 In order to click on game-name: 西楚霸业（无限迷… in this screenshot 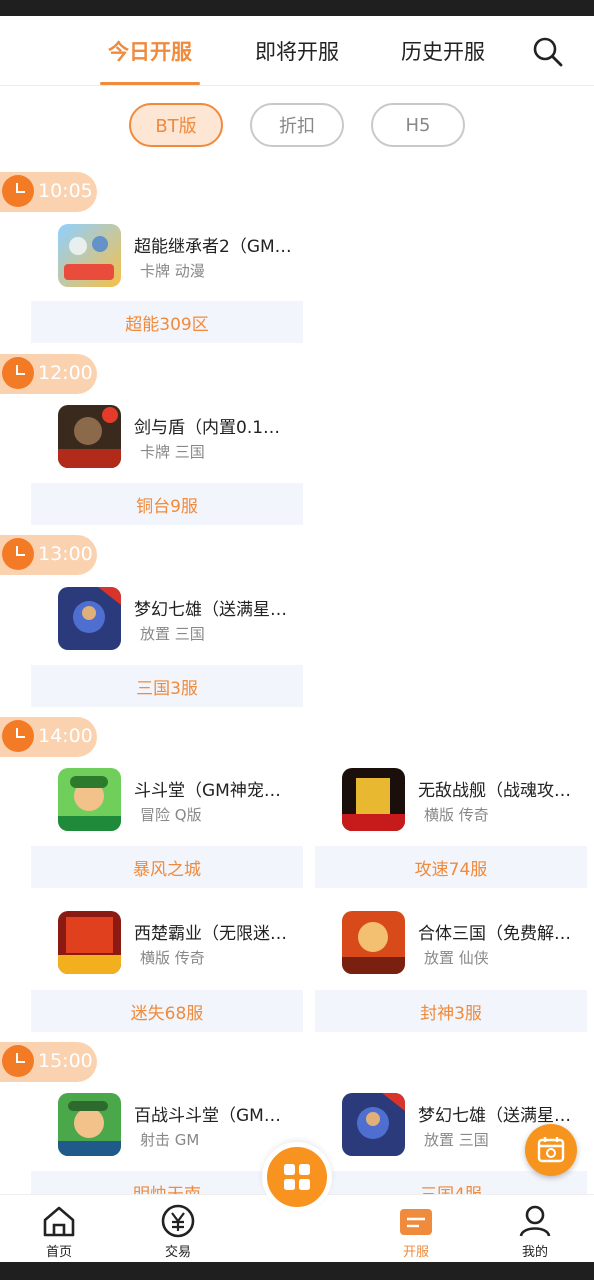, I will do `click(218, 931)`.